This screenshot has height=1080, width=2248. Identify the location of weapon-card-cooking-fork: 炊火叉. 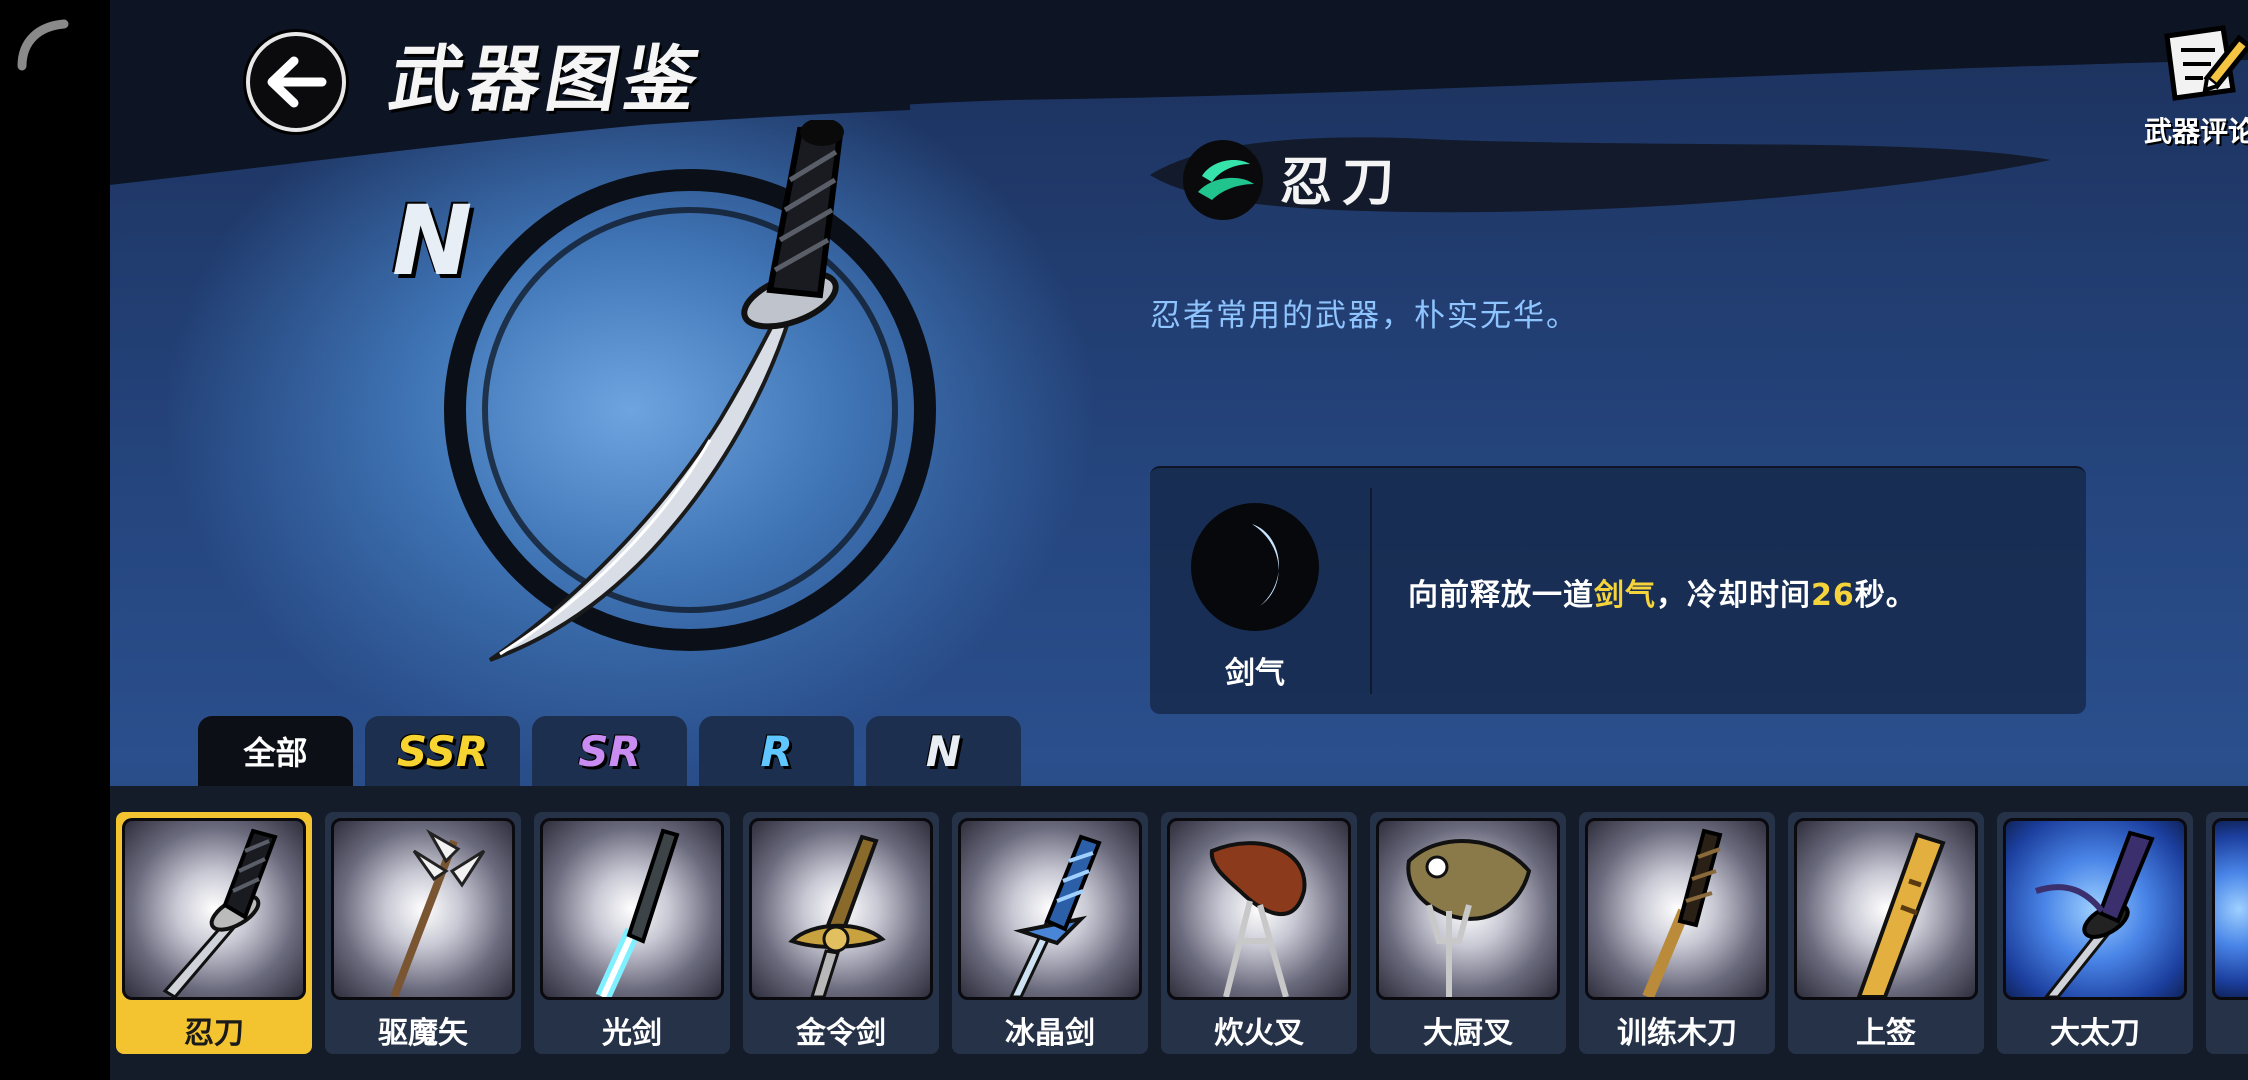
(1259, 933).